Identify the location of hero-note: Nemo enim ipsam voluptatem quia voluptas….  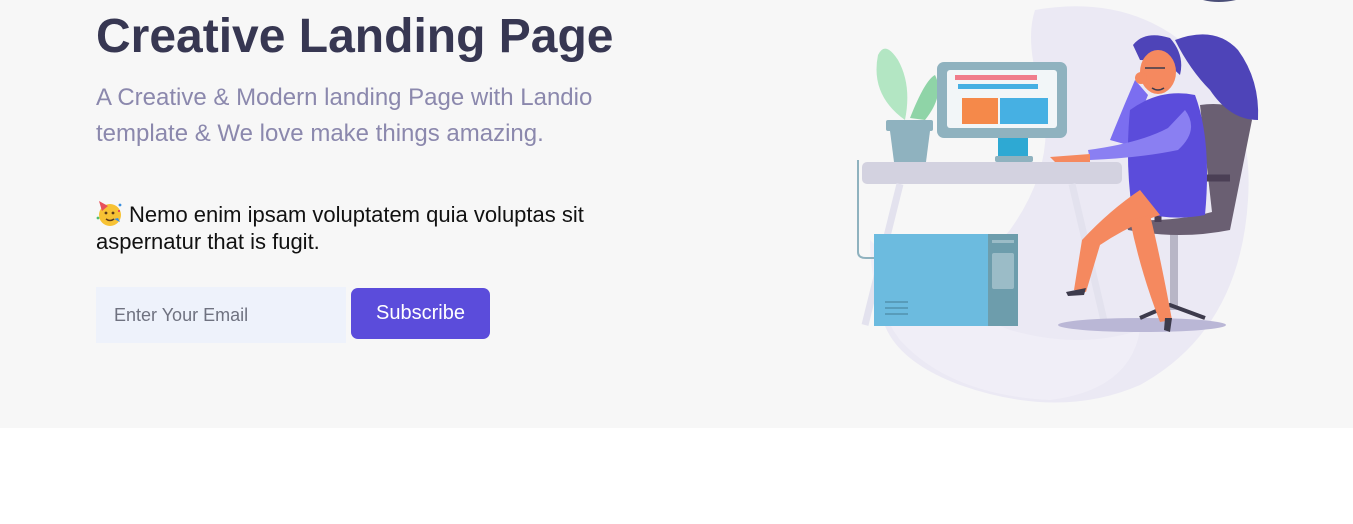
(346, 227).